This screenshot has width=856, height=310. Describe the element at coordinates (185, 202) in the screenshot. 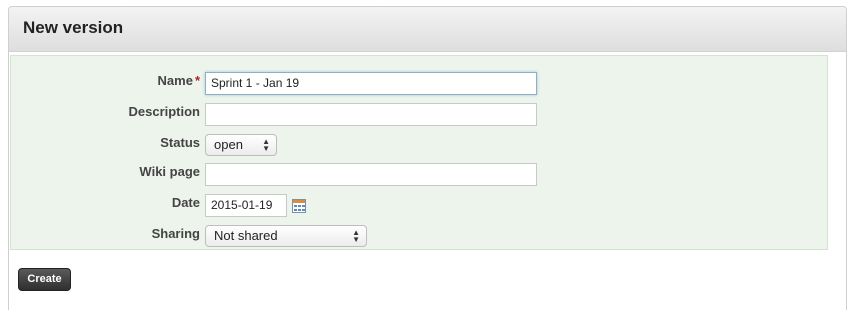

I see `date-label: Date` at that location.